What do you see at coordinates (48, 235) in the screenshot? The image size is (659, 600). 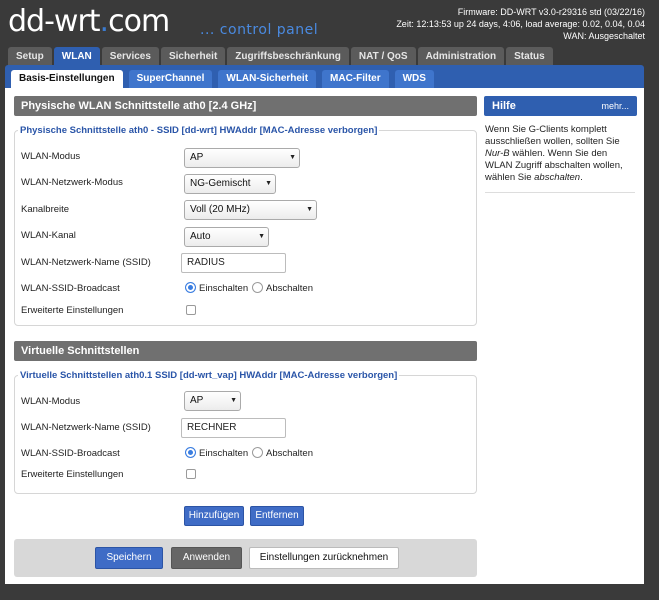 I see `wlan-channel-label: WLAN-Kanal` at bounding box center [48, 235].